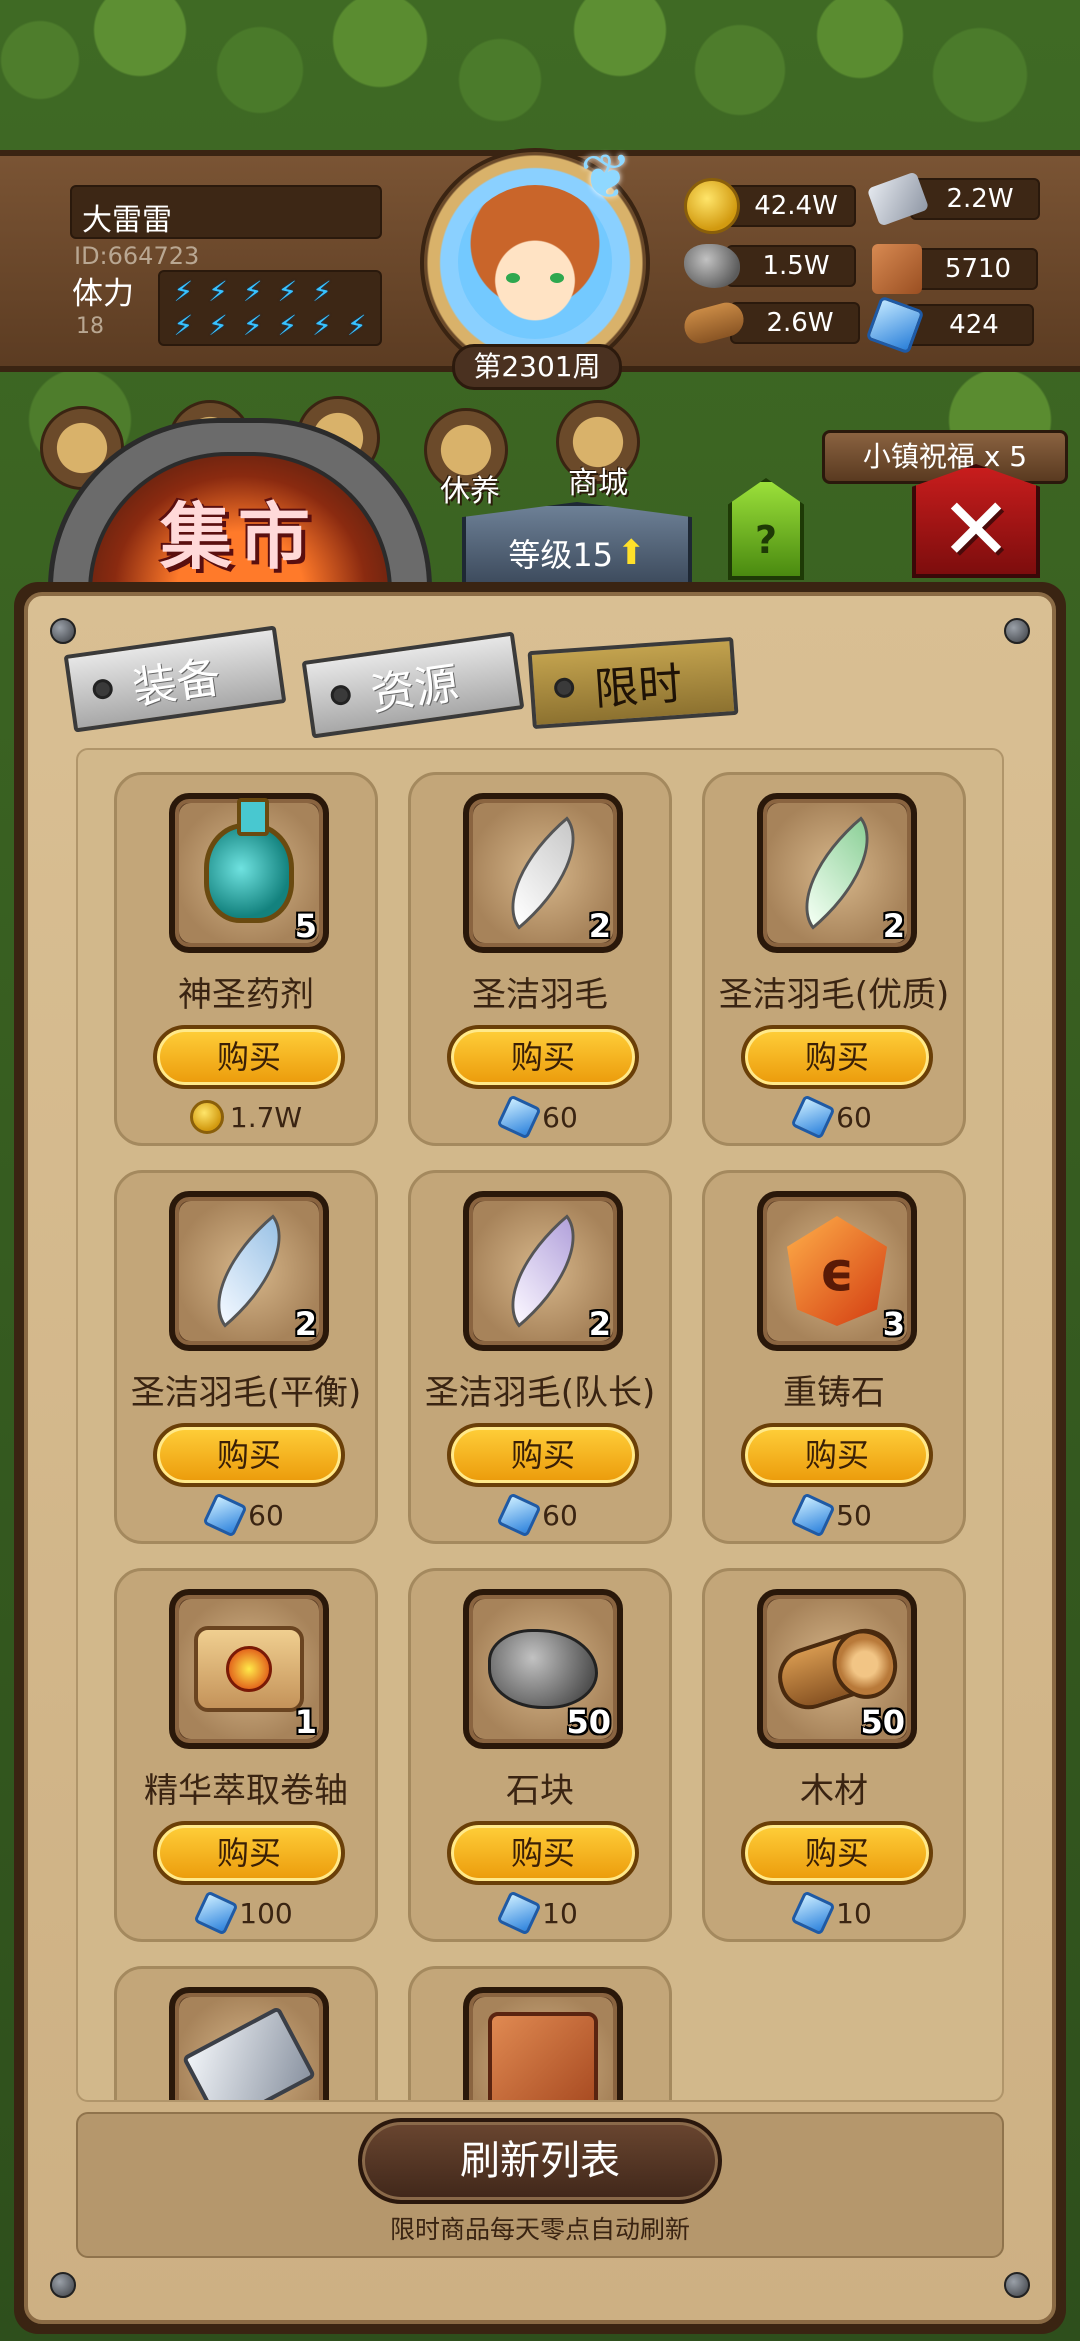  I want to click on leather-resource: 5710, so click(955, 269).